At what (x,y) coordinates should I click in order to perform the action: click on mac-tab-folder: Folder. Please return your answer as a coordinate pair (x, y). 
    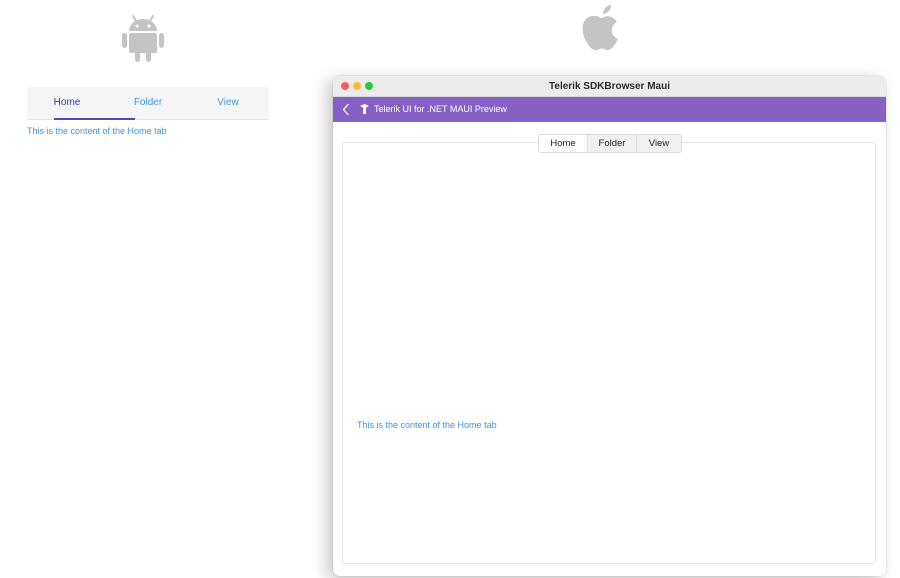
    Looking at the image, I should click on (611, 143).